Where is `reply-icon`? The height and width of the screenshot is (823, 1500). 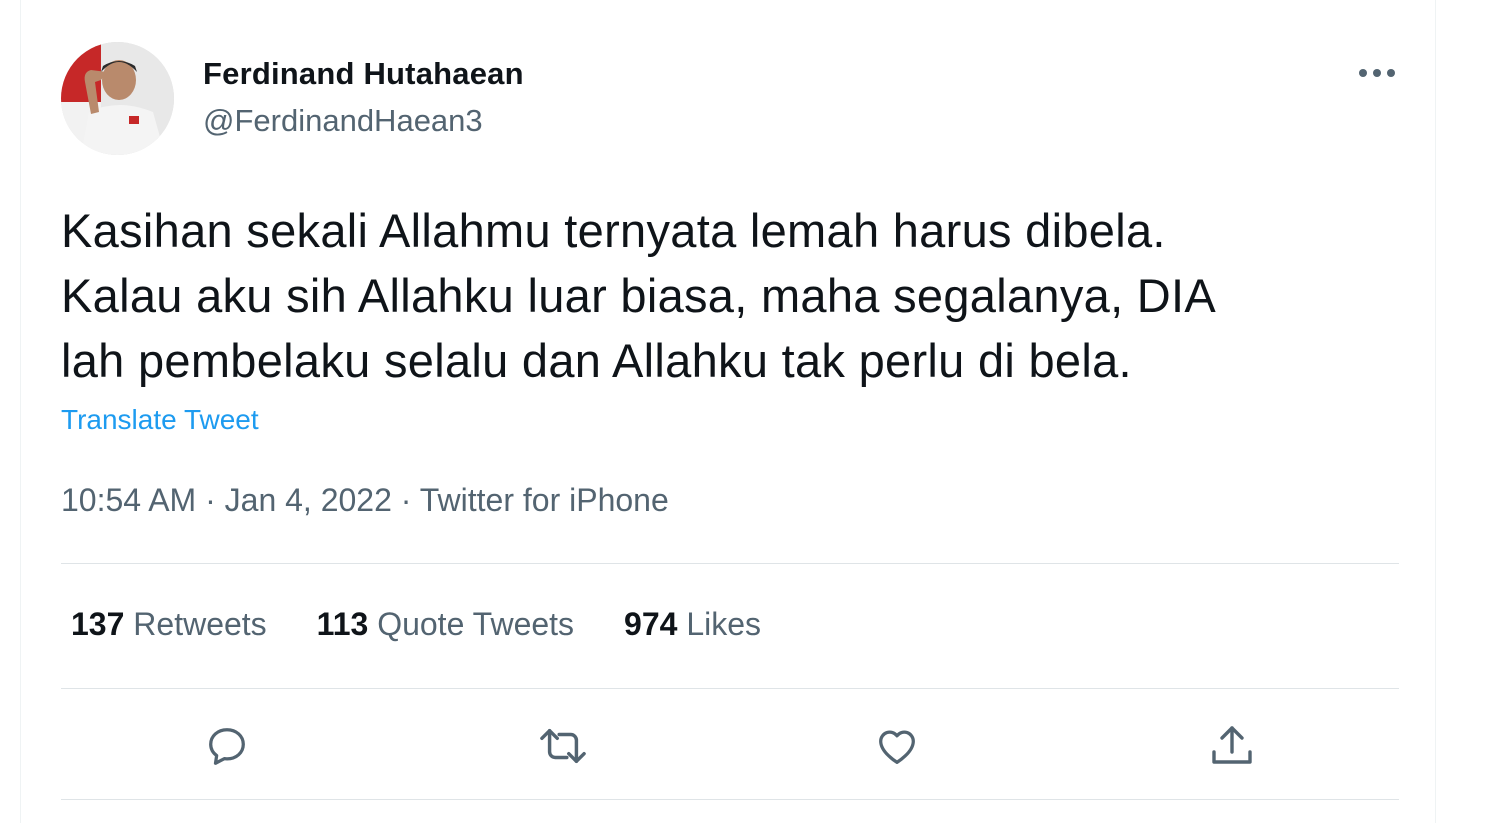 reply-icon is located at coordinates (227, 746).